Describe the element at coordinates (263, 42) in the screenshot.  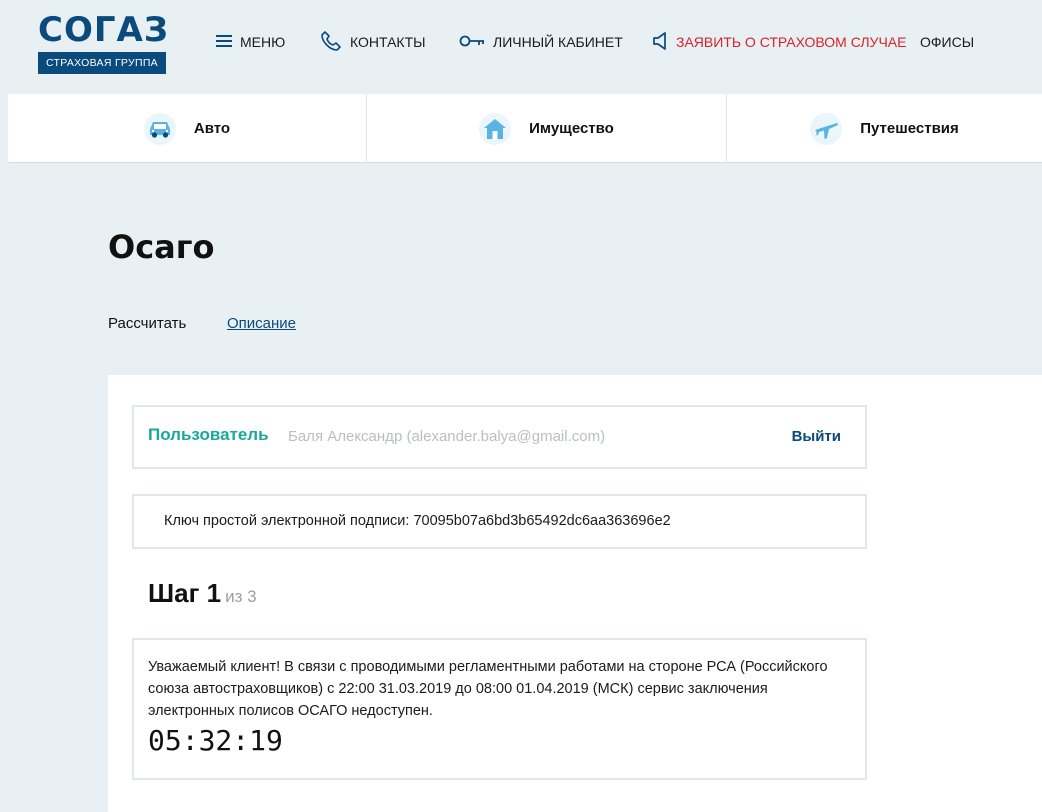
I see `menu-label: МЕНЮ` at that location.